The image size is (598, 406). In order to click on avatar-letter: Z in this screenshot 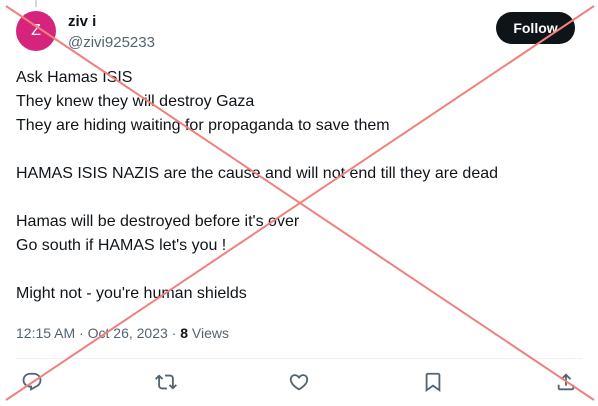, I will do `click(36, 30)`.